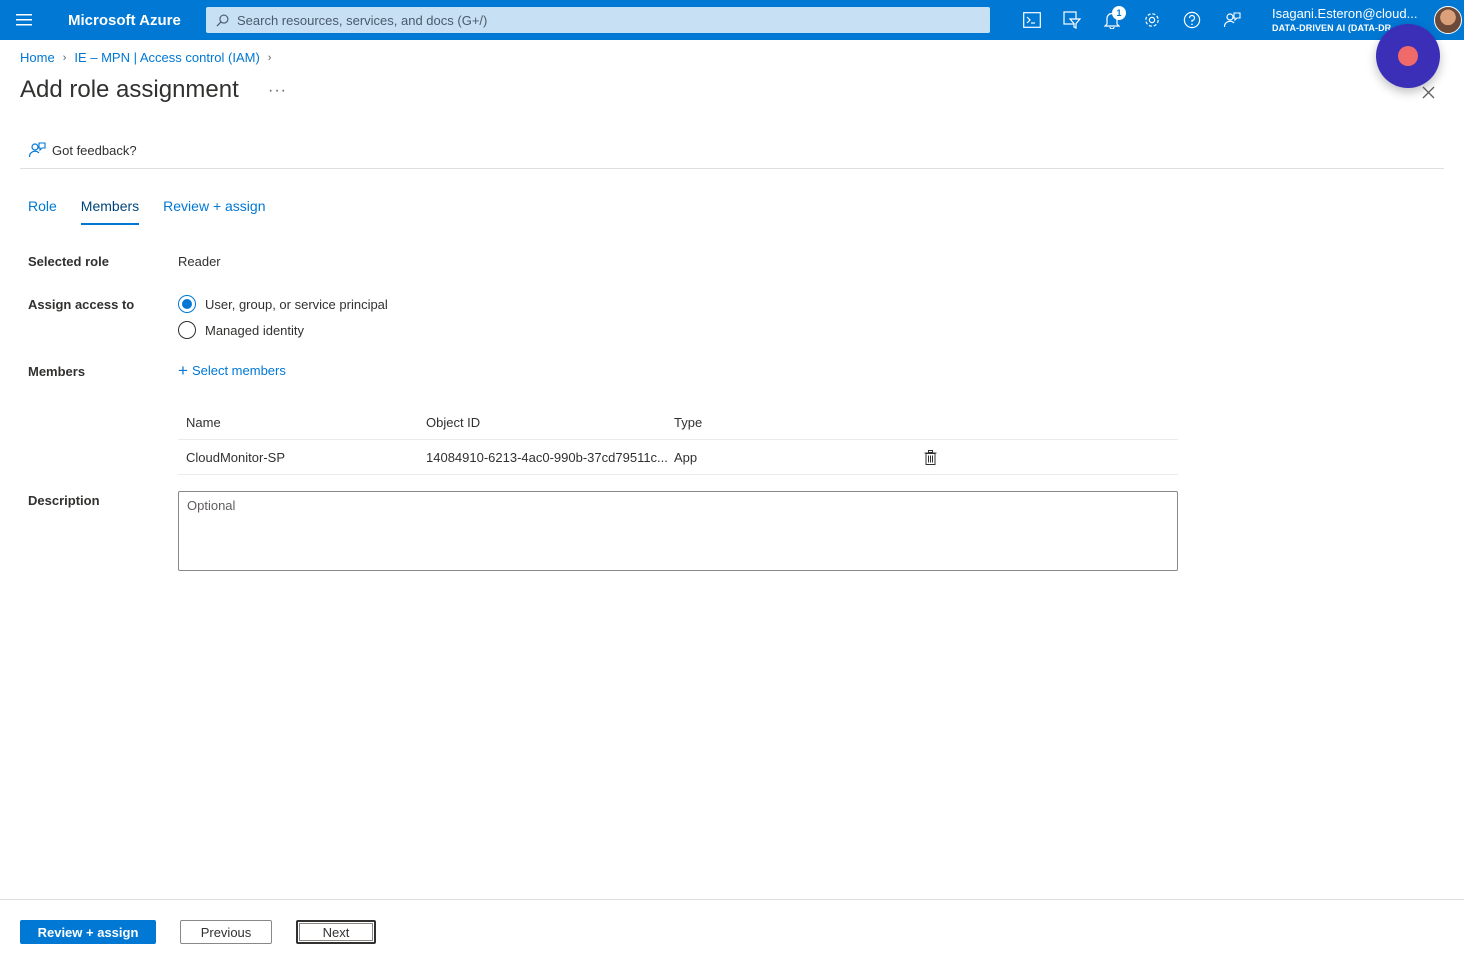 This screenshot has width=1464, height=969. I want to click on got-feedback-link: Got feedback?, so click(82, 150).